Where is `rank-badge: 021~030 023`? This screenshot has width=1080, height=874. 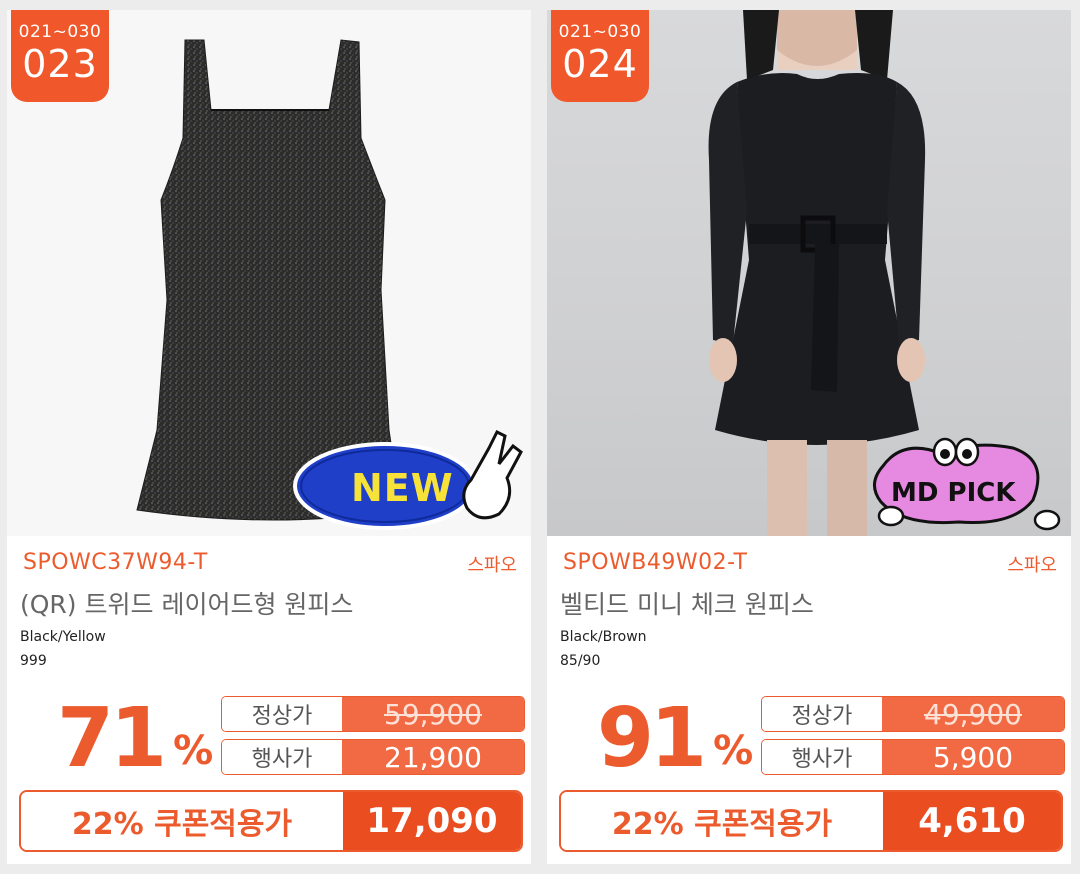
rank-badge: 021~030 023 is located at coordinates (60, 56).